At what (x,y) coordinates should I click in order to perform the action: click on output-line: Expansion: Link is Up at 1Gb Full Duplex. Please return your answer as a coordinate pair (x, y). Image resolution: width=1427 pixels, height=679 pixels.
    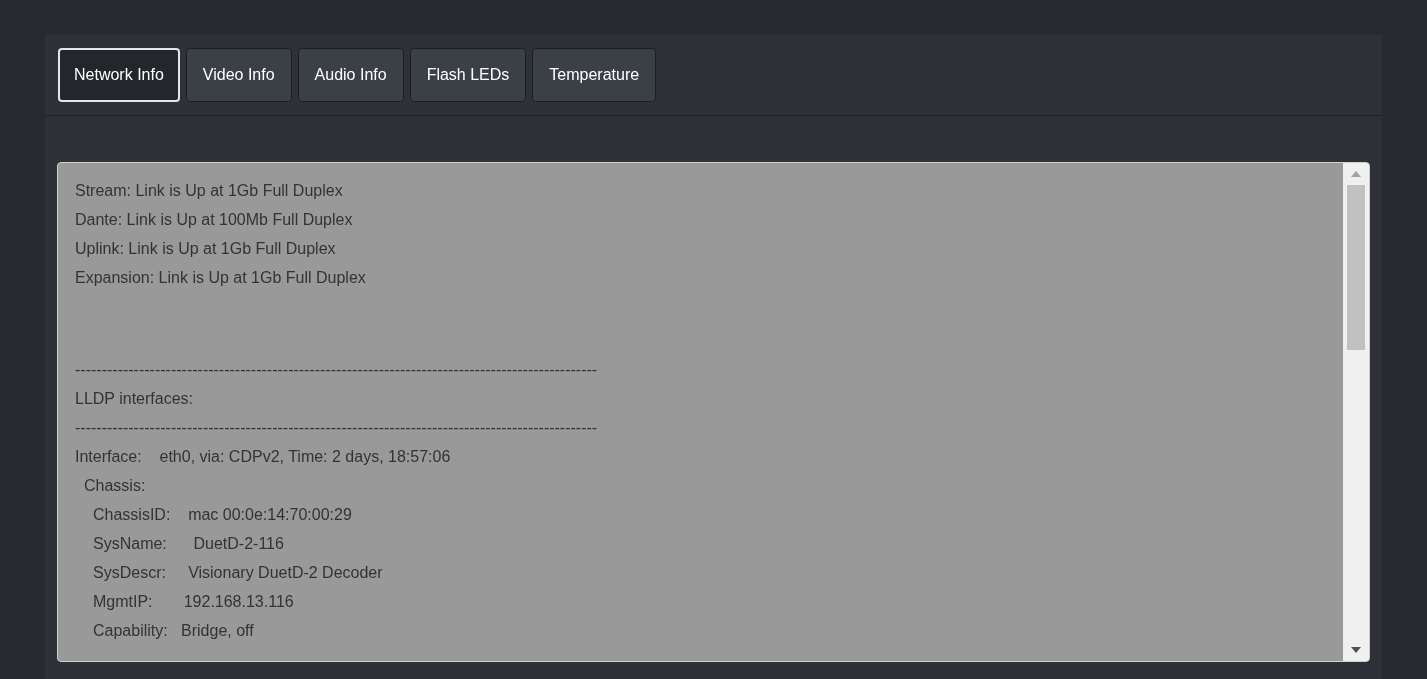
    Looking at the image, I should click on (220, 278).